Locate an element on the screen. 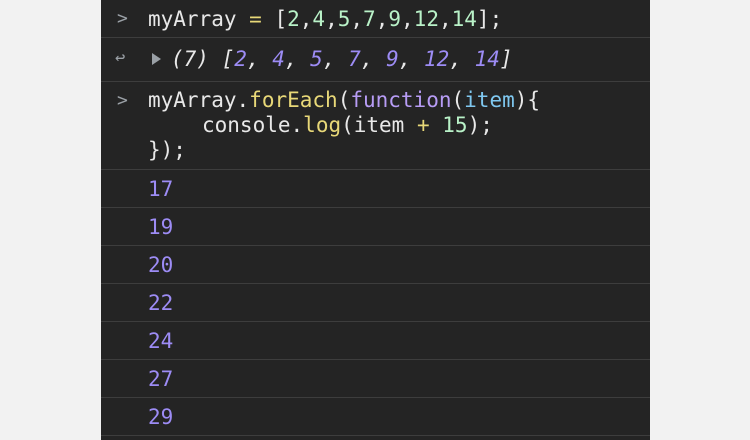  console-output-row: 27 is located at coordinates (375, 379).